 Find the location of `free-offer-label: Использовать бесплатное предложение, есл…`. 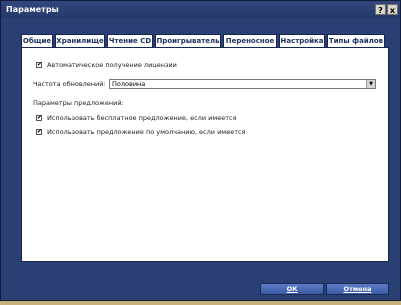

free-offer-label: Использовать бесплатное предложение, есл… is located at coordinates (142, 118).